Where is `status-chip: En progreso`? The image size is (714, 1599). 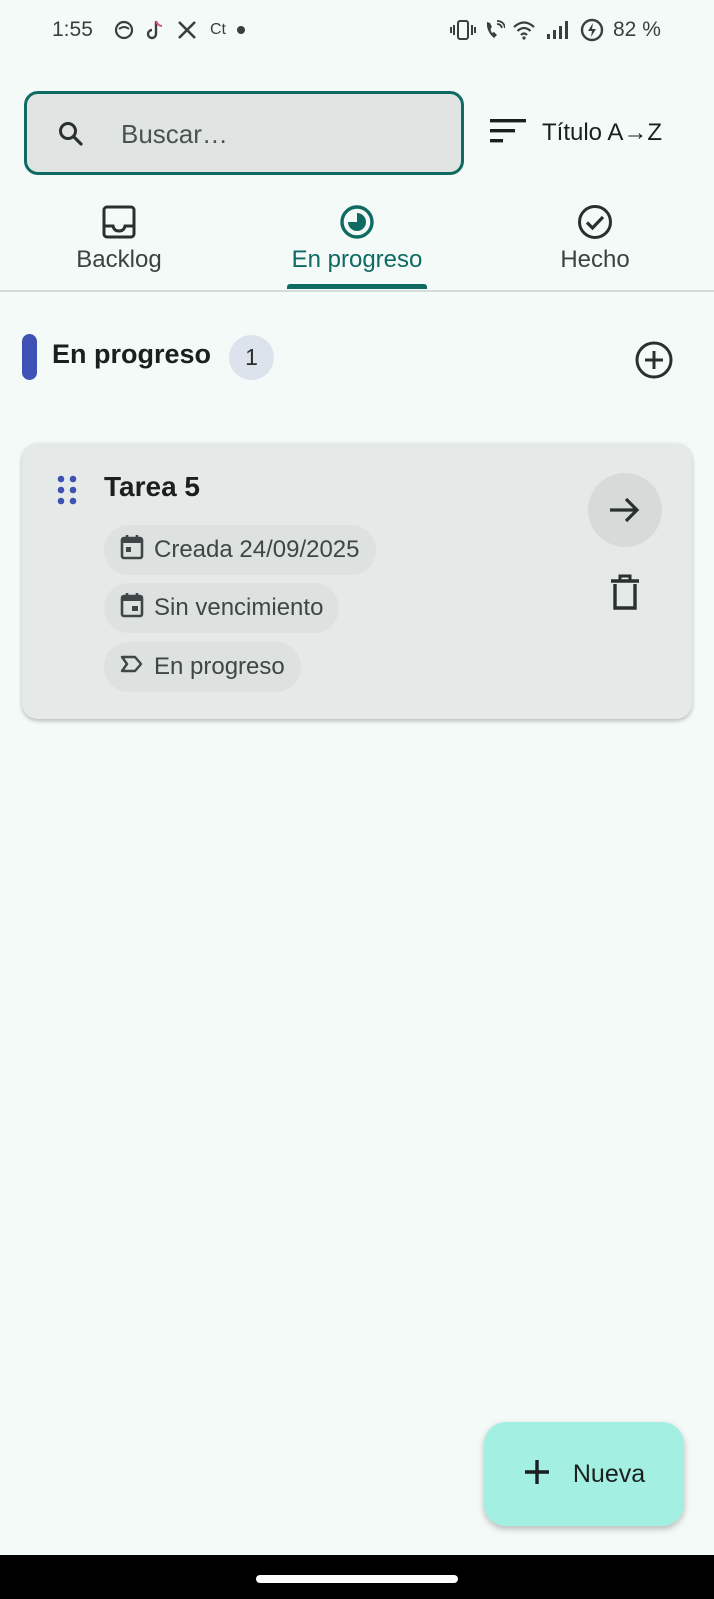 status-chip: En progreso is located at coordinates (202, 667).